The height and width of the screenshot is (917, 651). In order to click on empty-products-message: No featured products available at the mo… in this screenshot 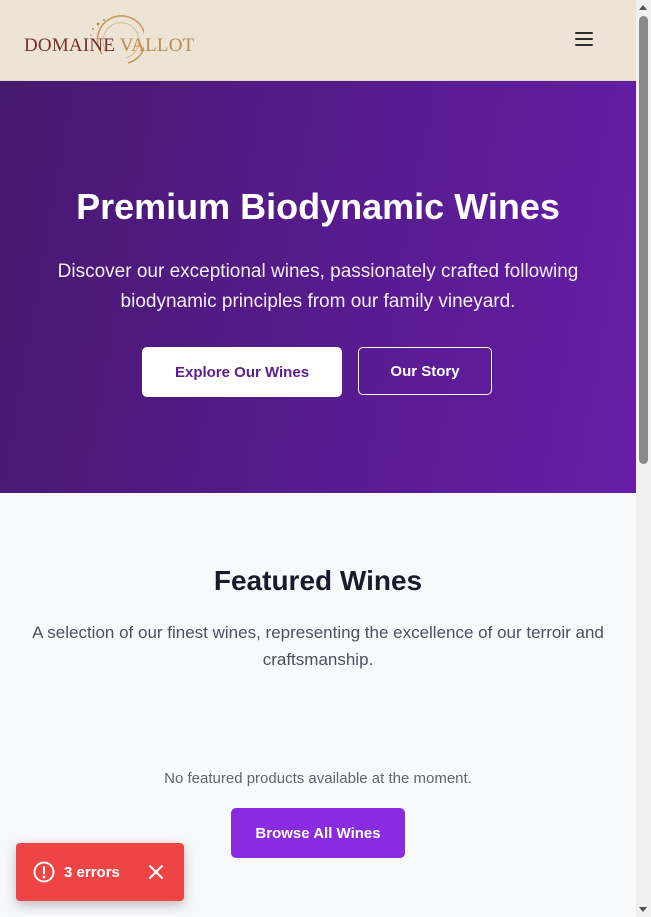, I will do `click(318, 778)`.